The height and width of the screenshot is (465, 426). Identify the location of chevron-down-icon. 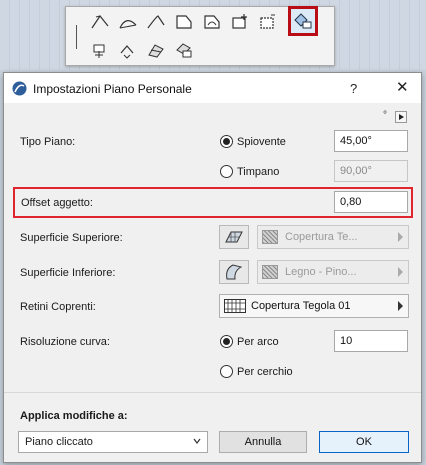
(197, 441).